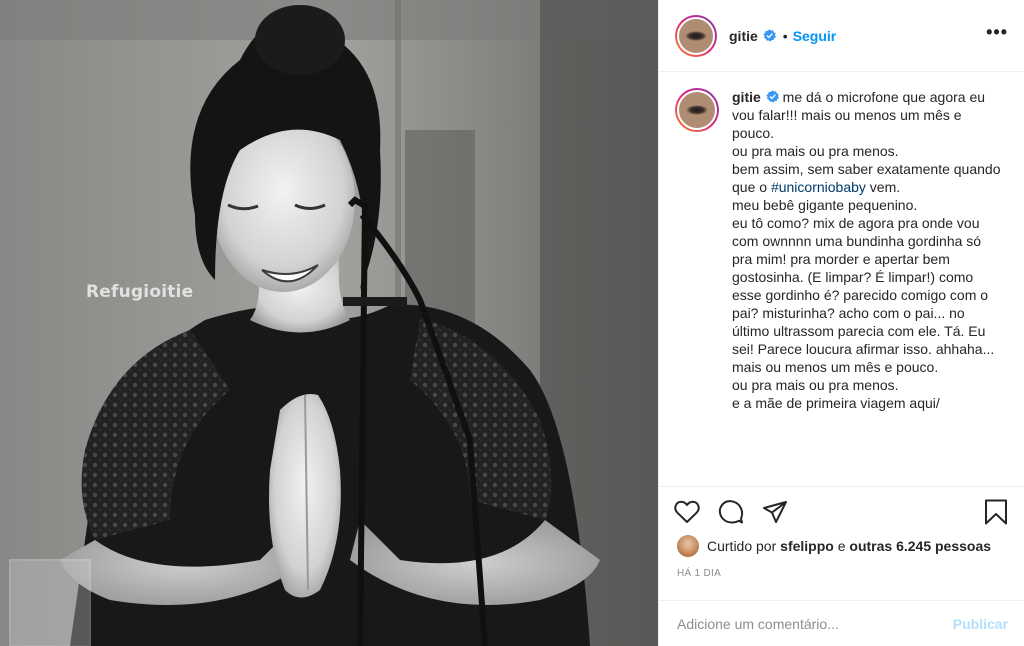  Describe the element at coordinates (920, 546) in the screenshot. I see `likes-count-link: outras 6.245 pessoas` at that location.